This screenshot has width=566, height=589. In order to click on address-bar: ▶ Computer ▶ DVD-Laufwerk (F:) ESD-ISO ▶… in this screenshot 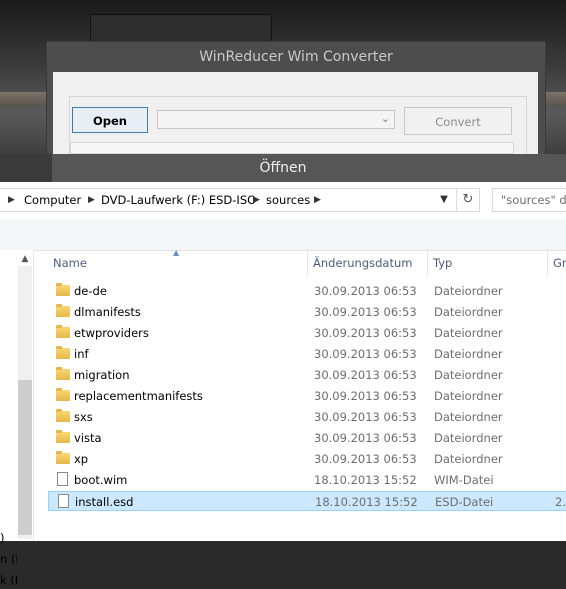, I will do `click(240, 200)`.